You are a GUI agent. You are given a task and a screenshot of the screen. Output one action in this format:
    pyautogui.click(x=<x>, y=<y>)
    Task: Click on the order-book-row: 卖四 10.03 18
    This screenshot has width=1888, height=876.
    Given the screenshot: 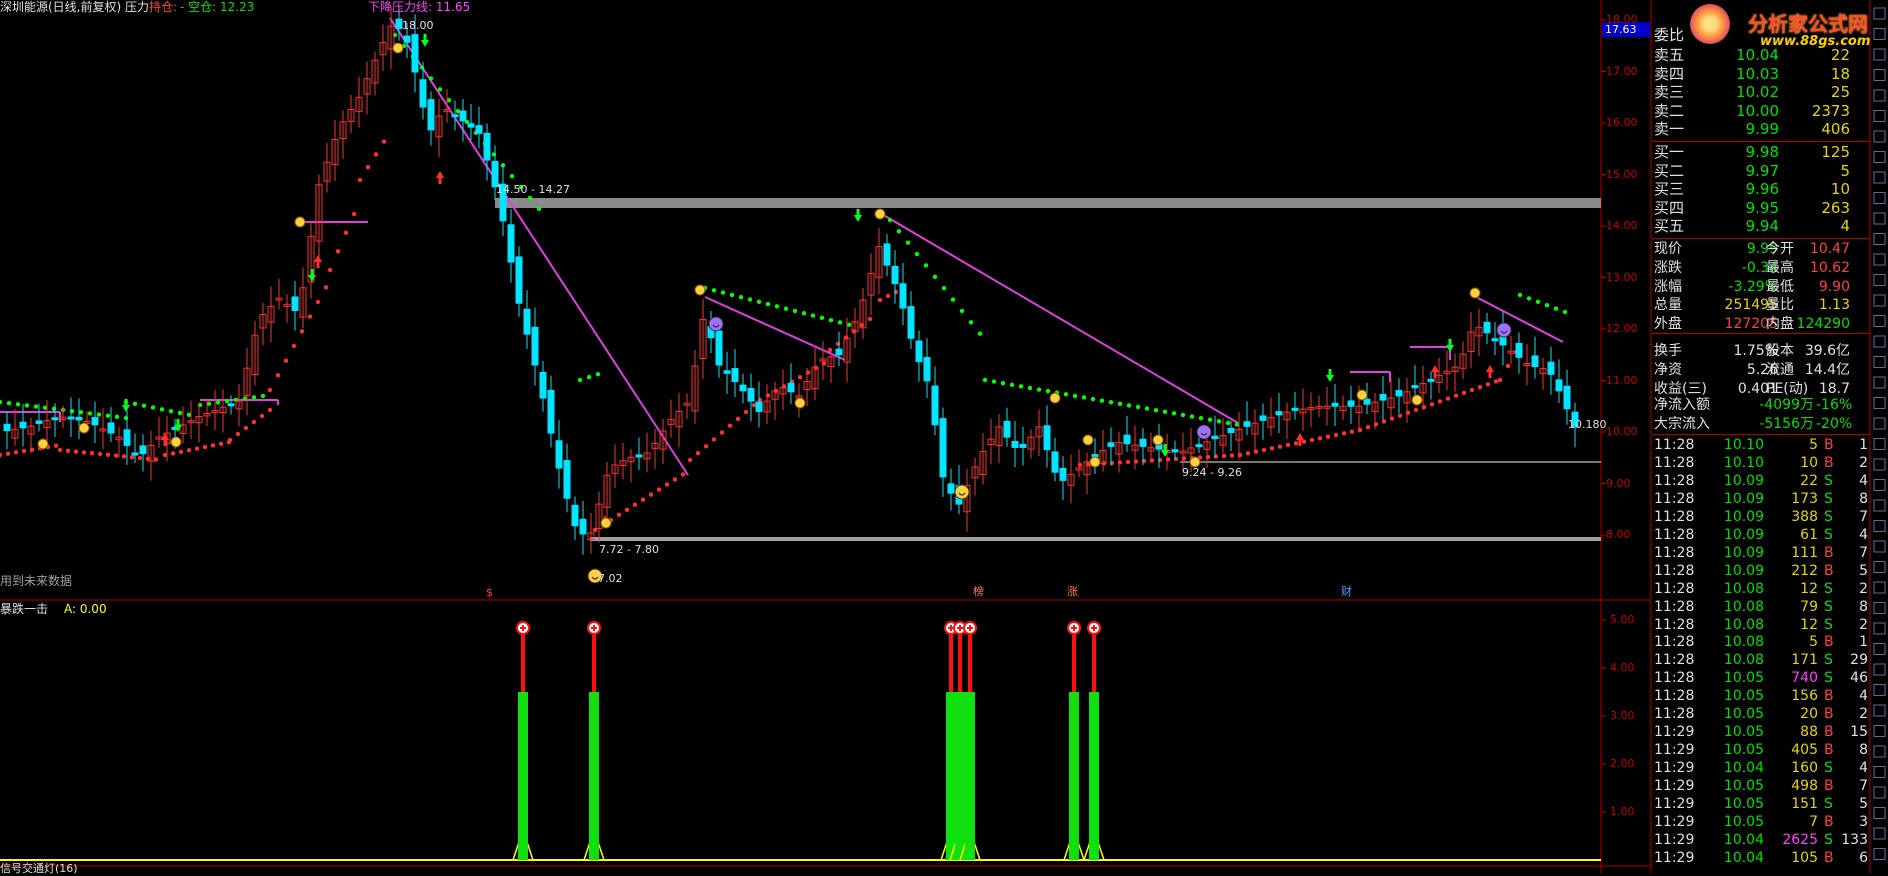 What is the action you would take?
    pyautogui.click(x=1762, y=74)
    